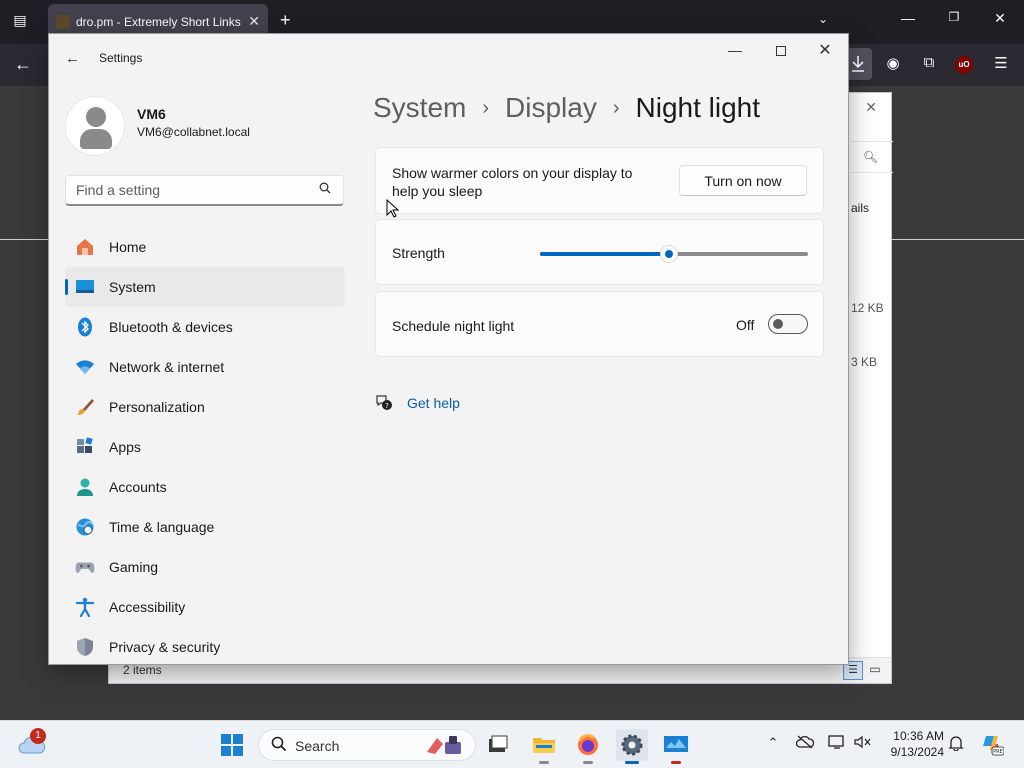 This screenshot has width=1024, height=768. I want to click on slider-fill, so click(604, 254).